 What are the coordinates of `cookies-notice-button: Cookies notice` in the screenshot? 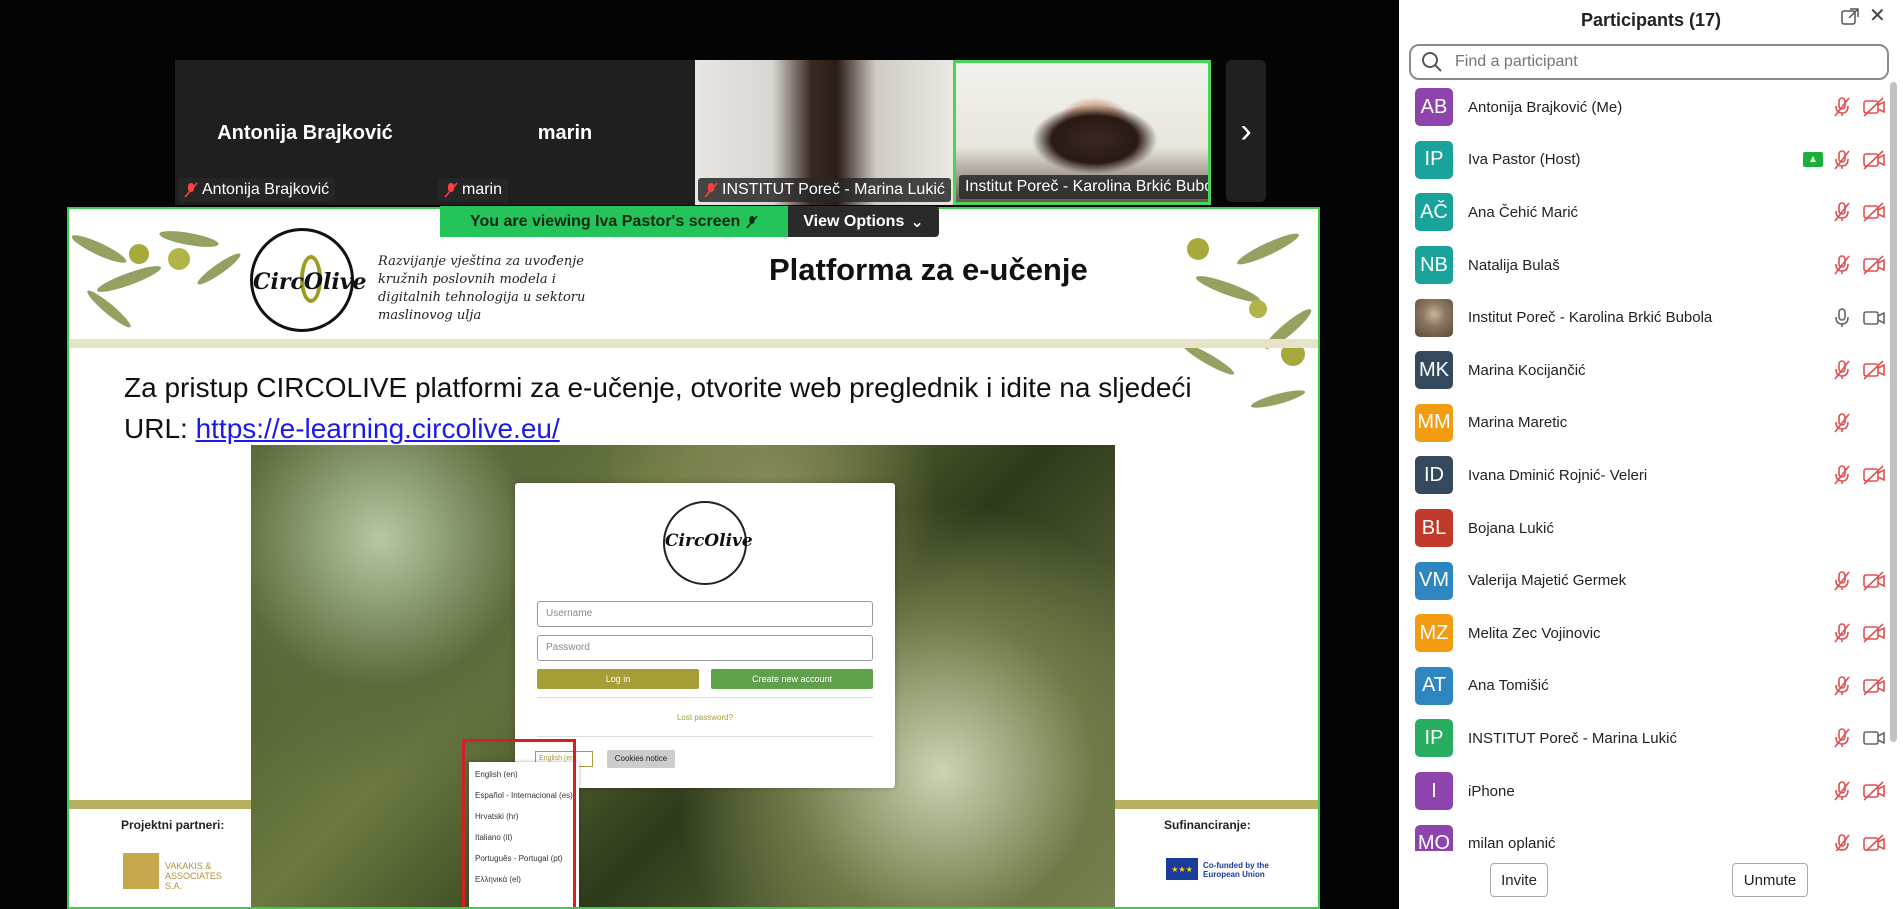 It's located at (641, 759).